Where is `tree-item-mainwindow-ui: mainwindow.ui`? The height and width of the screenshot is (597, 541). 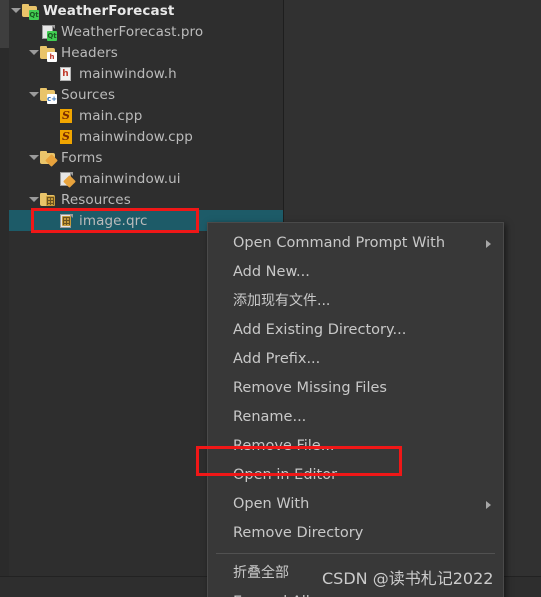
tree-item-mainwindow-ui: mainwindow.ui is located at coordinates (146, 178).